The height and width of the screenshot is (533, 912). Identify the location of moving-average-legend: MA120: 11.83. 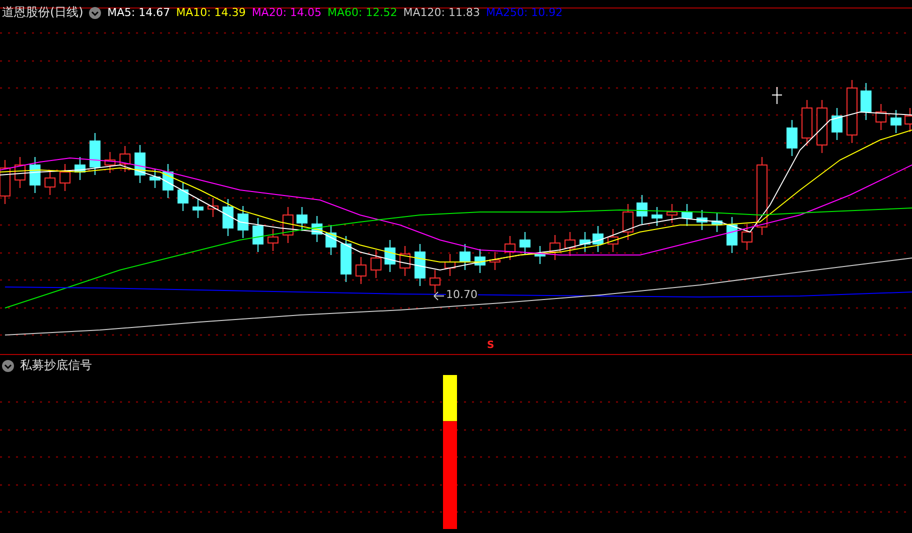
(441, 12).